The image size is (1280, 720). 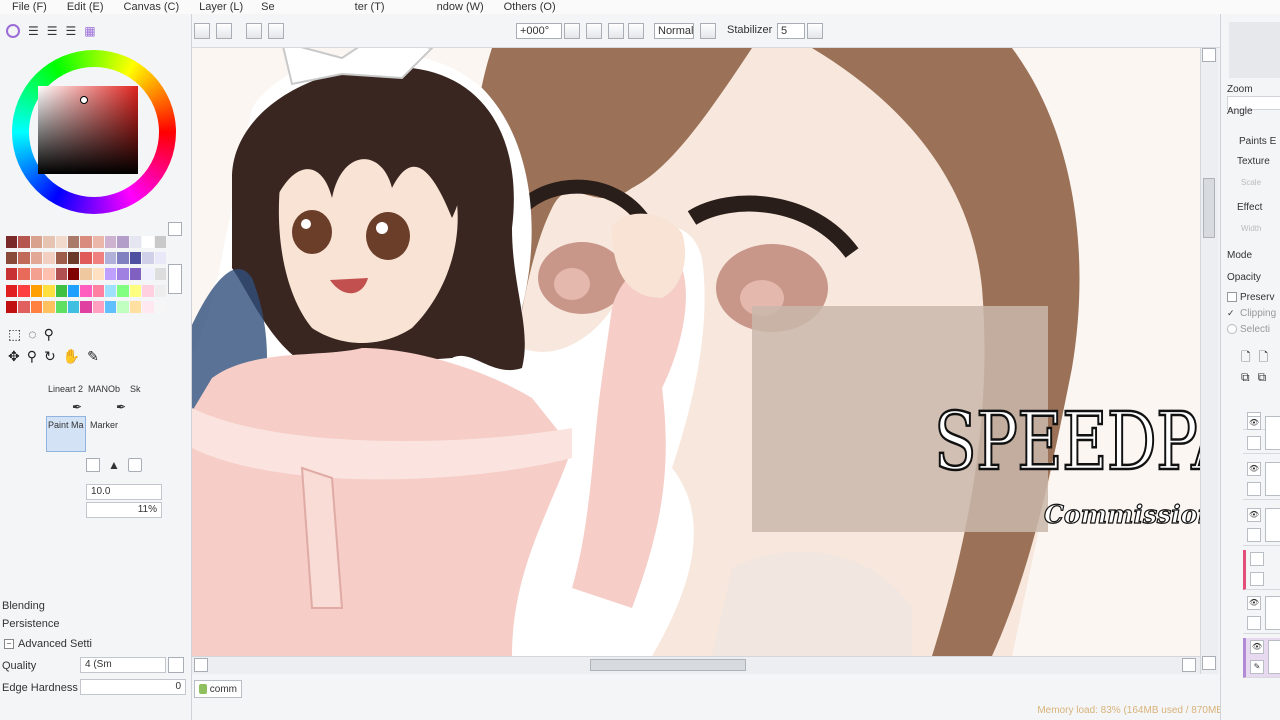 I want to click on checkbox, so click(x=1232, y=297).